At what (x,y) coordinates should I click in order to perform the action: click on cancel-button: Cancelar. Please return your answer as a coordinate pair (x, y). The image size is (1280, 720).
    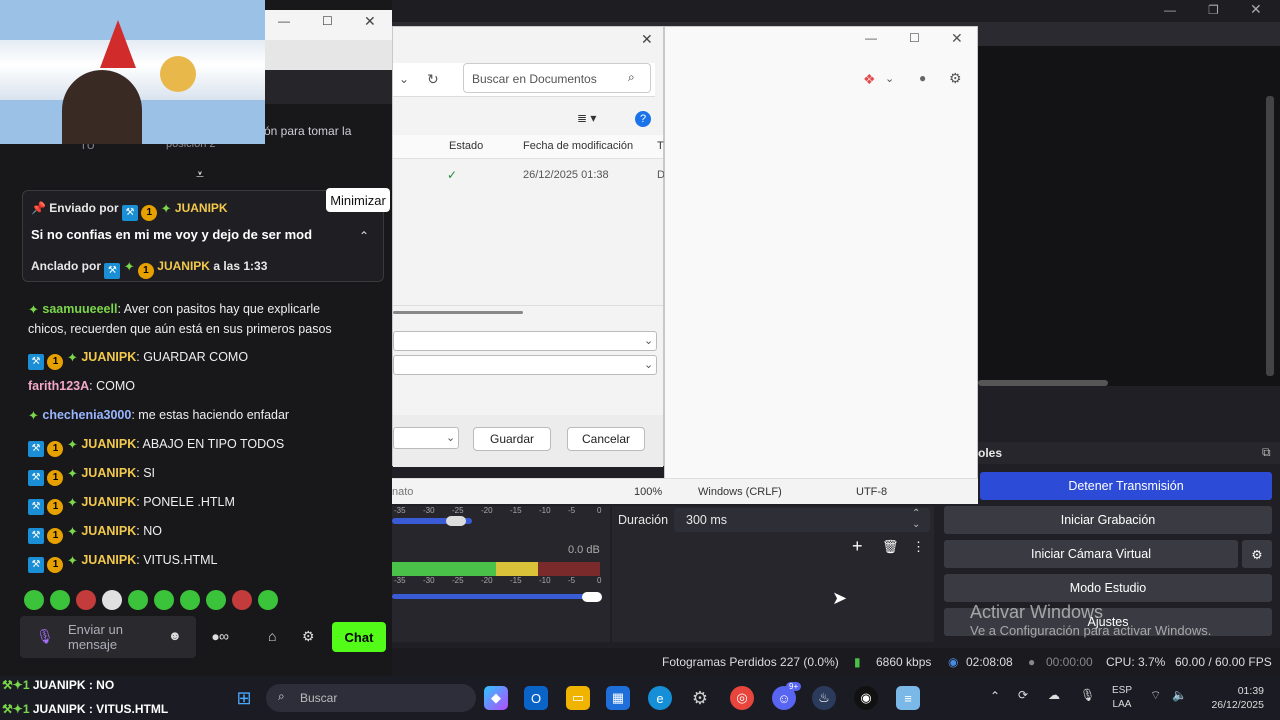
    Looking at the image, I should click on (606, 439).